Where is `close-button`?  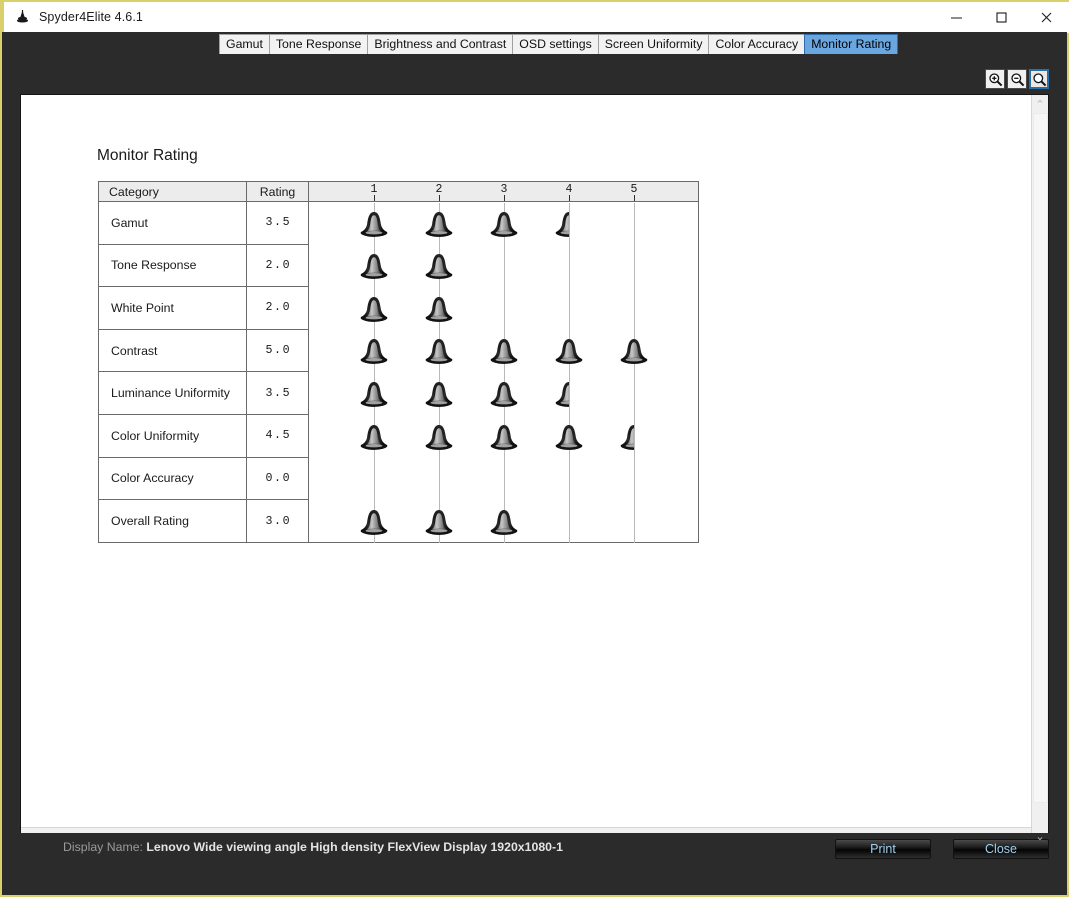
close-button is located at coordinates (1046, 17).